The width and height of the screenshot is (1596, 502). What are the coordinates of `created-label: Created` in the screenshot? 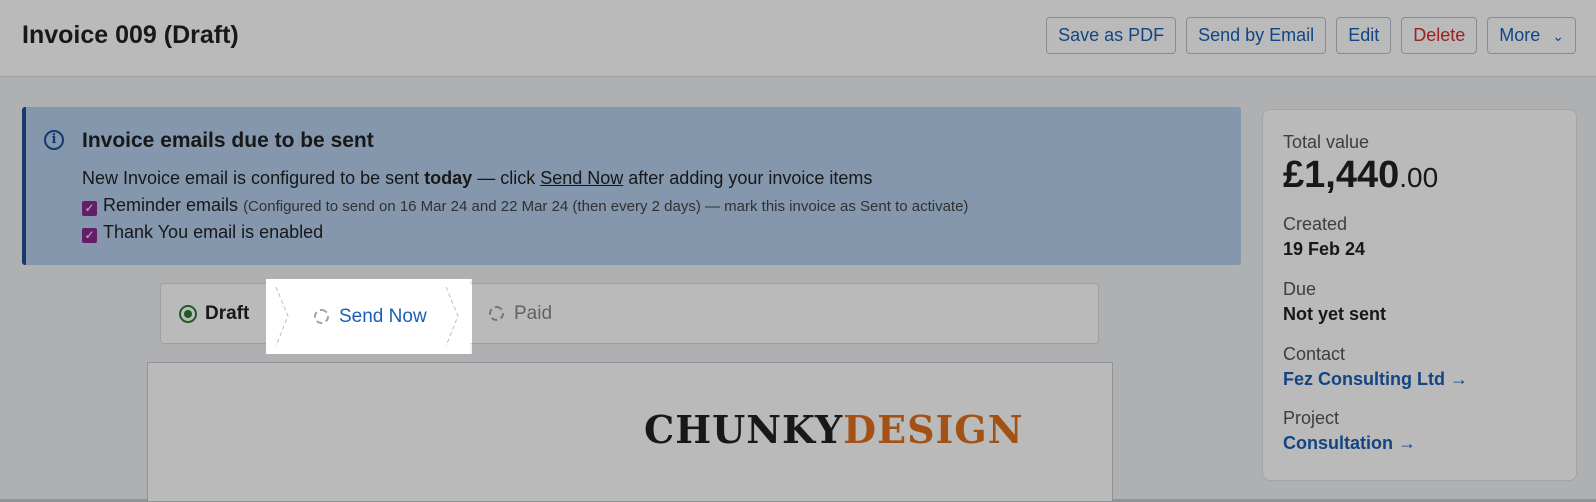 It's located at (1315, 224).